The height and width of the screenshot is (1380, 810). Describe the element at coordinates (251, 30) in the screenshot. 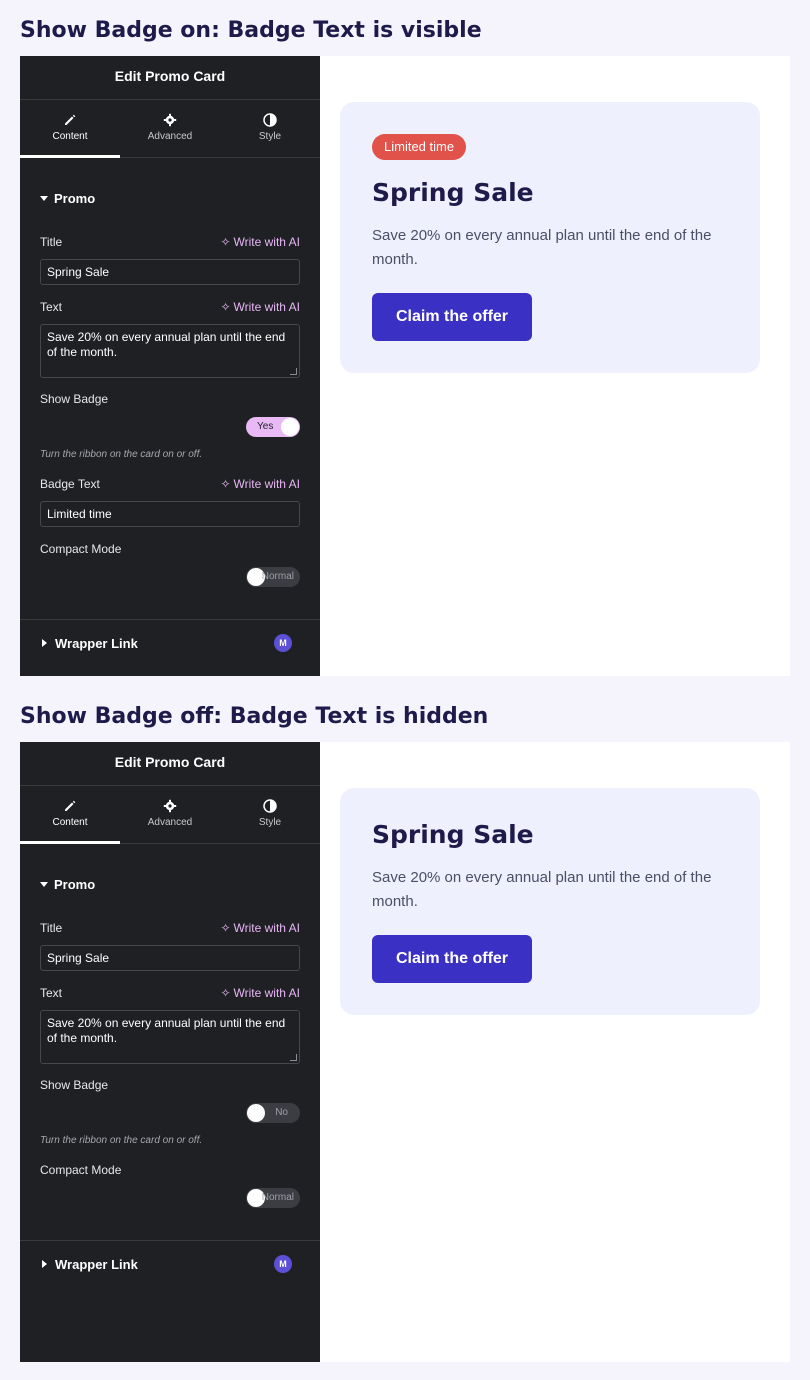

I see `section-heading-badge-on: Show Badge on: Badge Text is visible` at that location.